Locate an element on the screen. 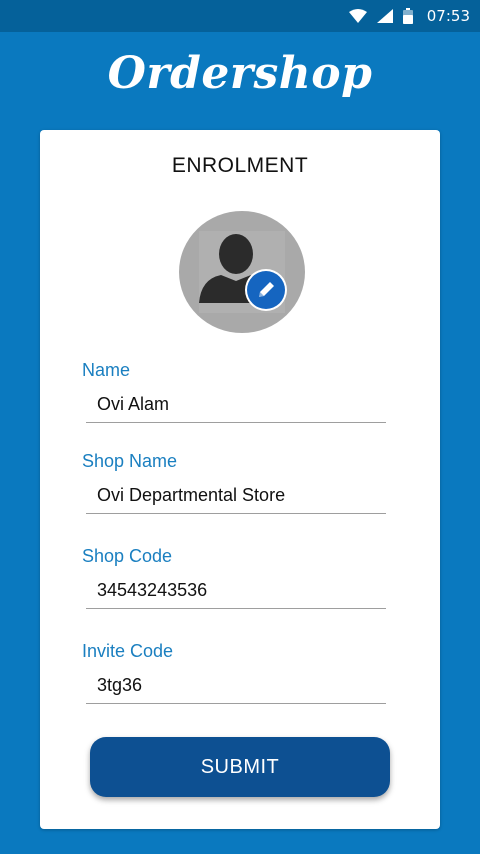 Image resolution: width=480 pixels, height=854 pixels. shop-name-input: Ovi Departmental Store is located at coordinates (236, 496).